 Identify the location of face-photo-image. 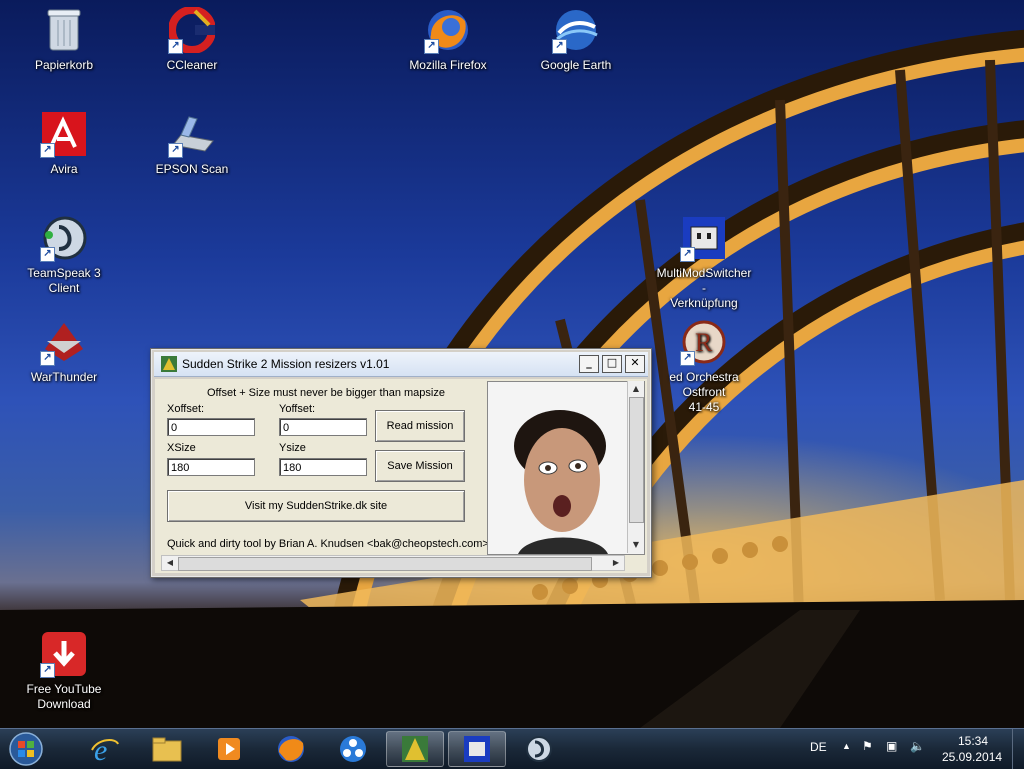
(558, 468).